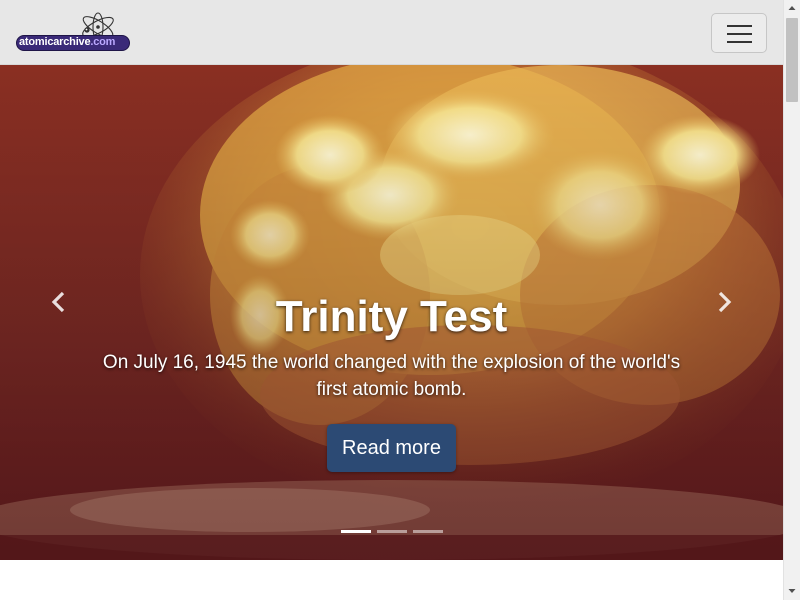 Image resolution: width=800 pixels, height=604 pixels. Describe the element at coordinates (74, 32) in the screenshot. I see `brand-logo: atomicarchive.com` at that location.